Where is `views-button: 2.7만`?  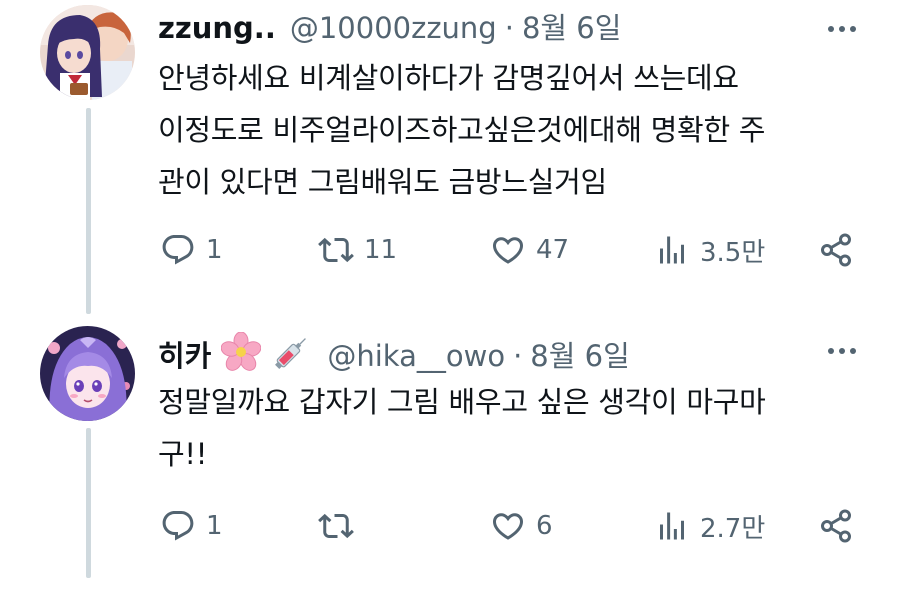 views-button: 2.7만 is located at coordinates (709, 526).